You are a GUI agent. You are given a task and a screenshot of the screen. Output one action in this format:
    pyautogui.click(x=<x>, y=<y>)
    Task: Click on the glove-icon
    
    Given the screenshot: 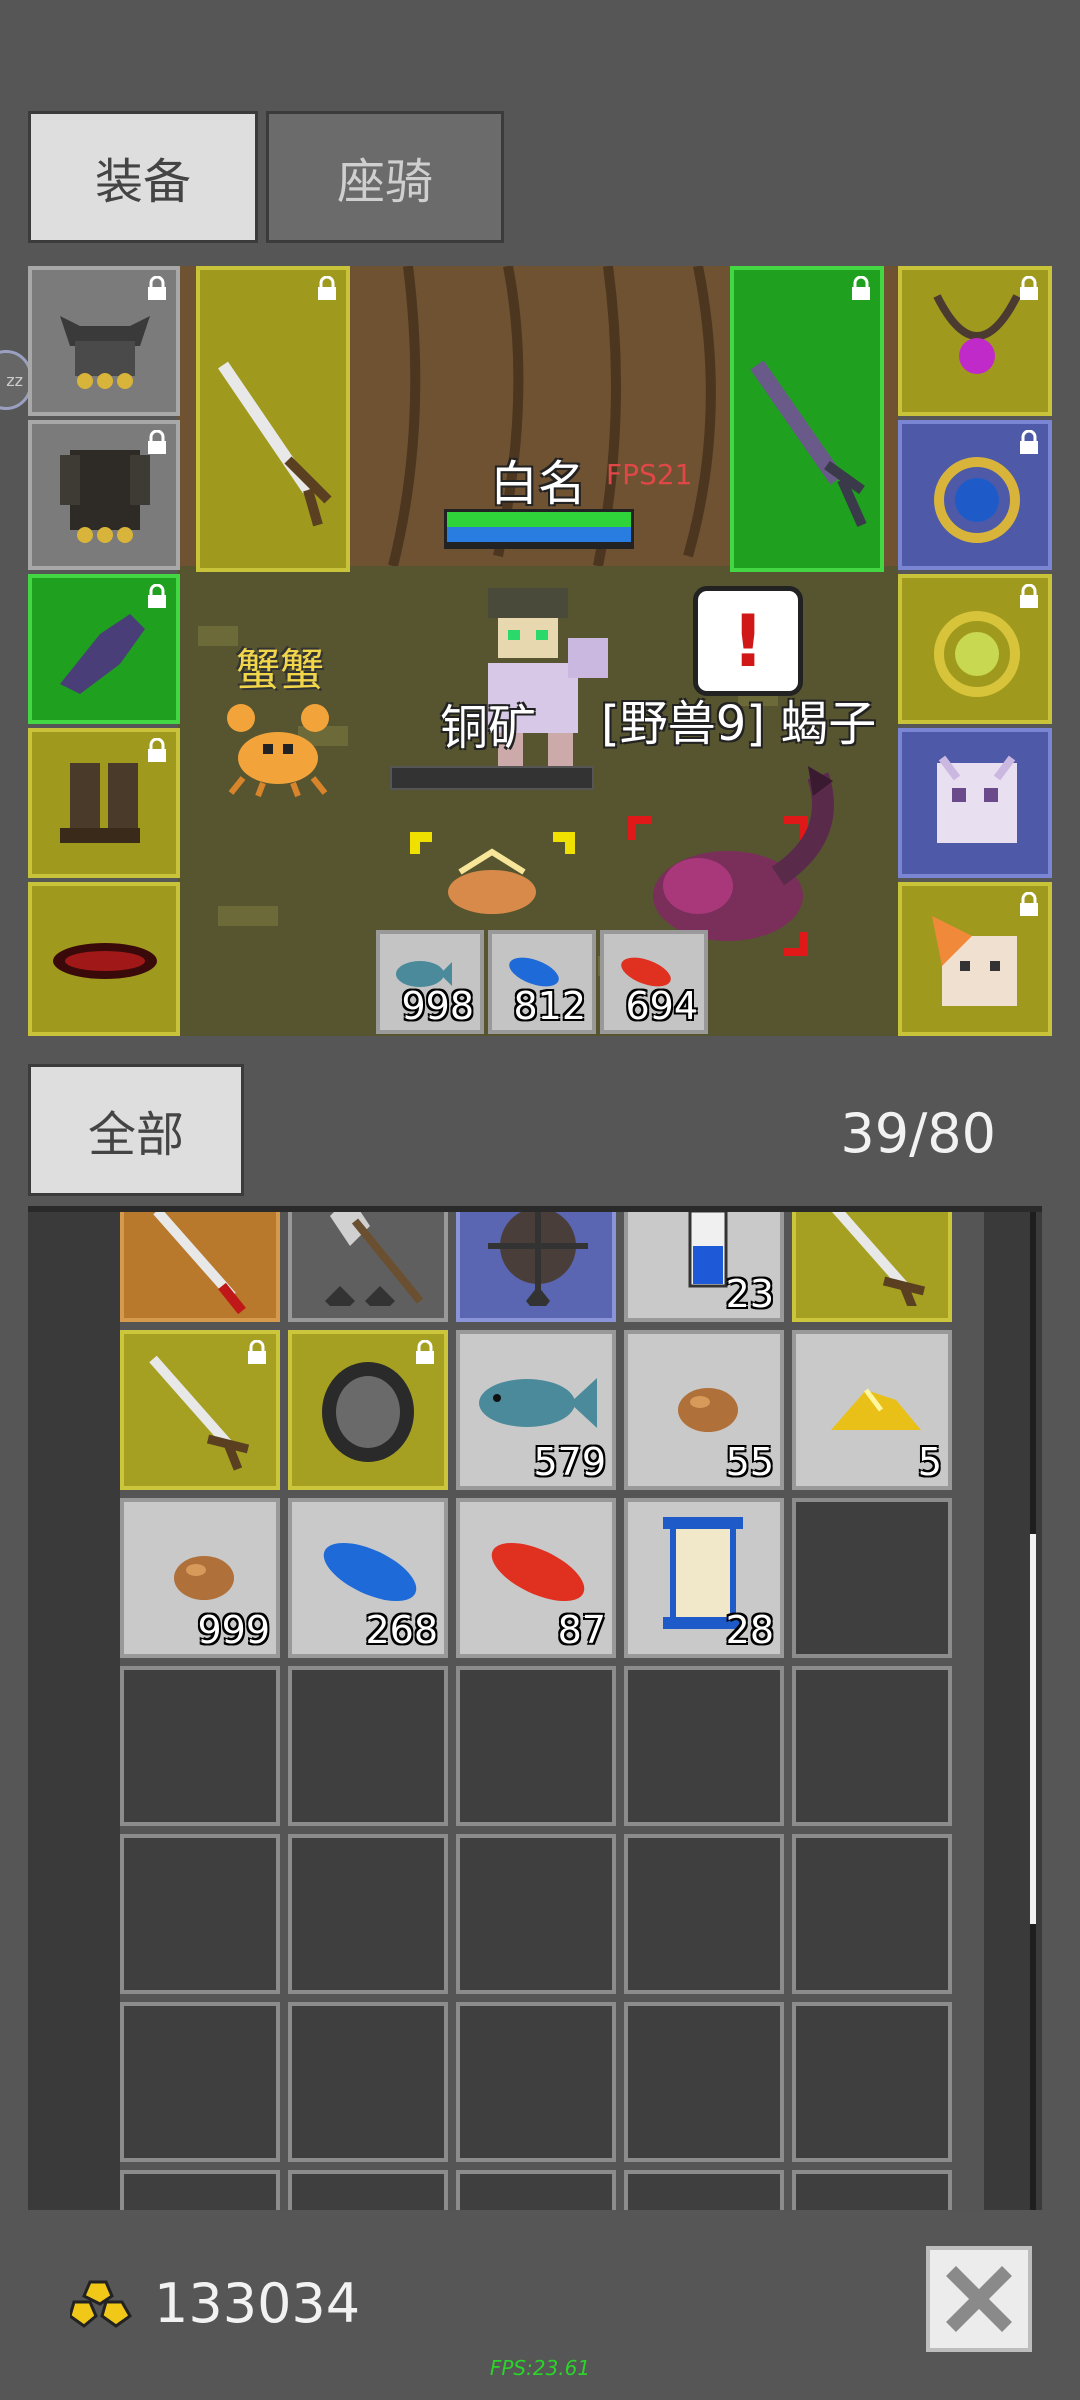 What is the action you would take?
    pyautogui.click(x=102, y=654)
    